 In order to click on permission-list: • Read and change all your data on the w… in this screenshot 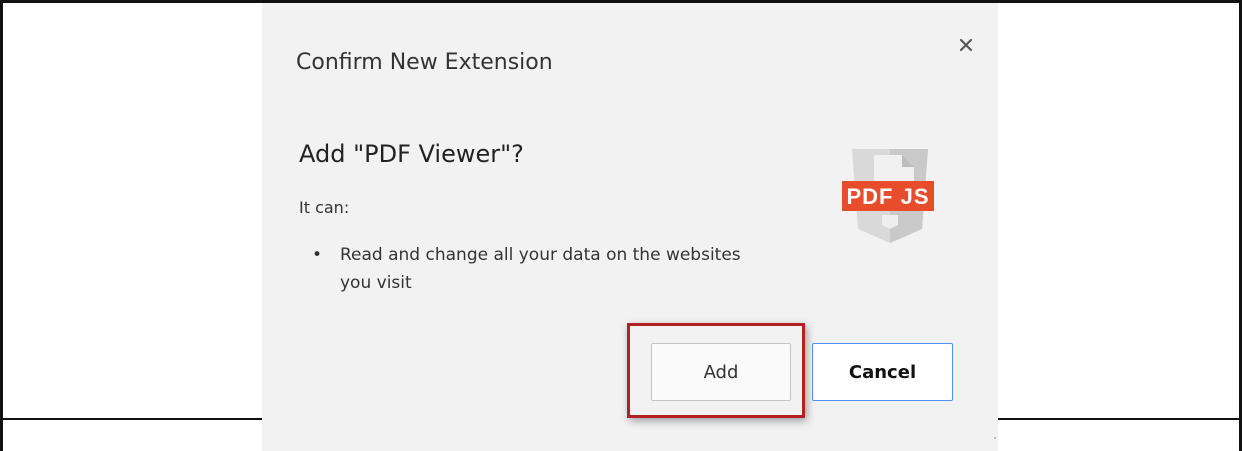, I will do `click(536, 269)`.